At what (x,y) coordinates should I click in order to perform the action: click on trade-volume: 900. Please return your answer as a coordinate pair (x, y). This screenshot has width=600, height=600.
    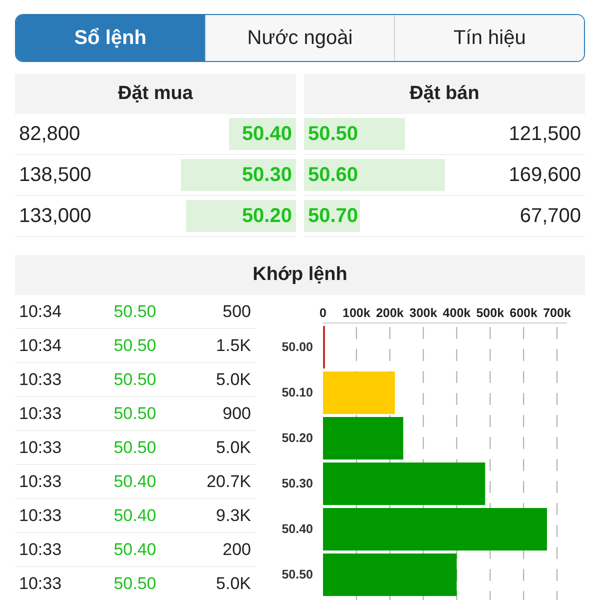
    Looking at the image, I should click on (236, 414).